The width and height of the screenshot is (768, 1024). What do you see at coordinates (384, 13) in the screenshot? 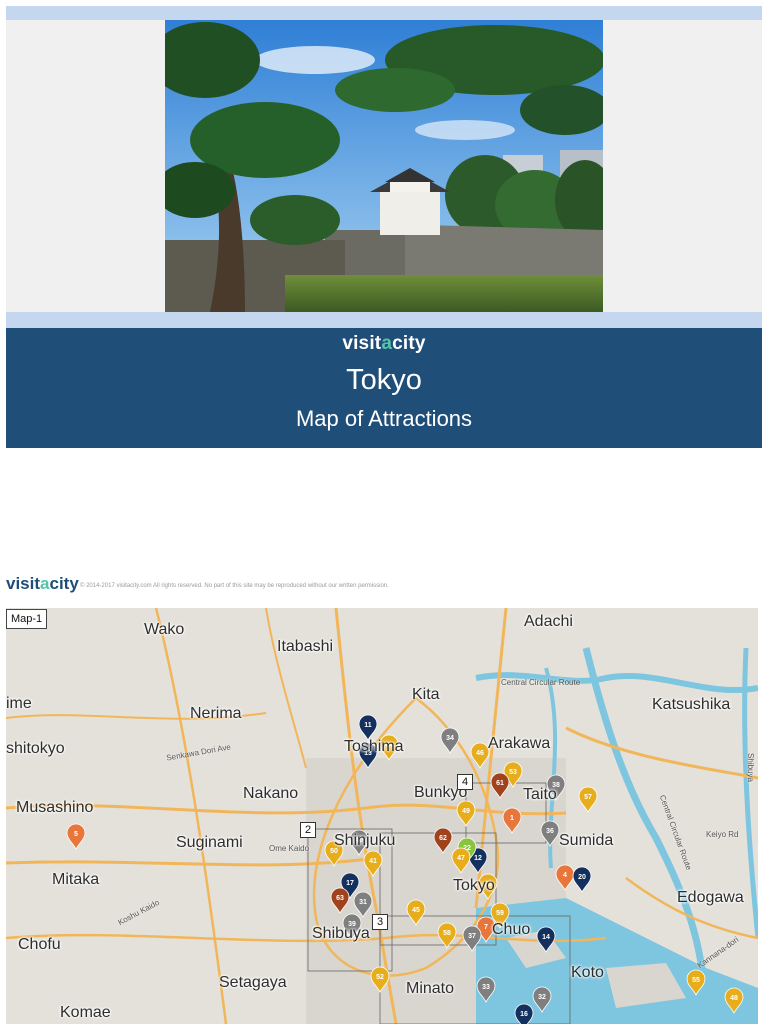
I see `hero-stripe-top` at bounding box center [384, 13].